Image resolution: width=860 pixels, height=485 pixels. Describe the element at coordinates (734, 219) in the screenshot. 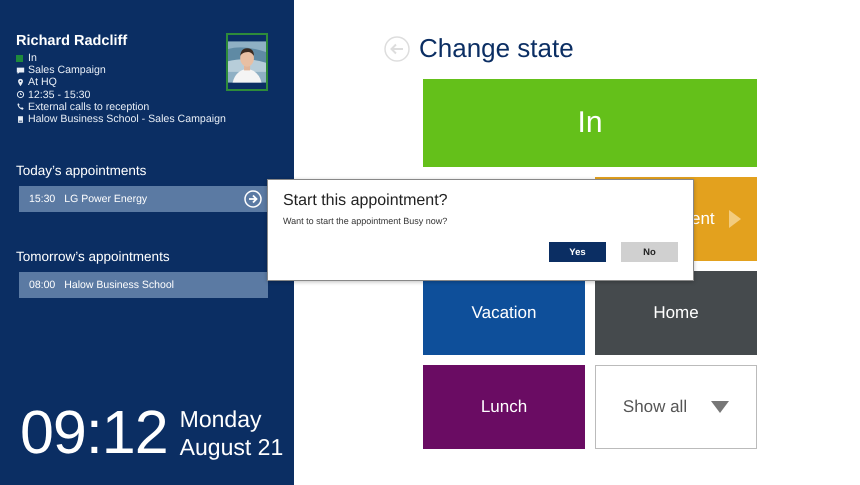

I see `play-icon` at that location.